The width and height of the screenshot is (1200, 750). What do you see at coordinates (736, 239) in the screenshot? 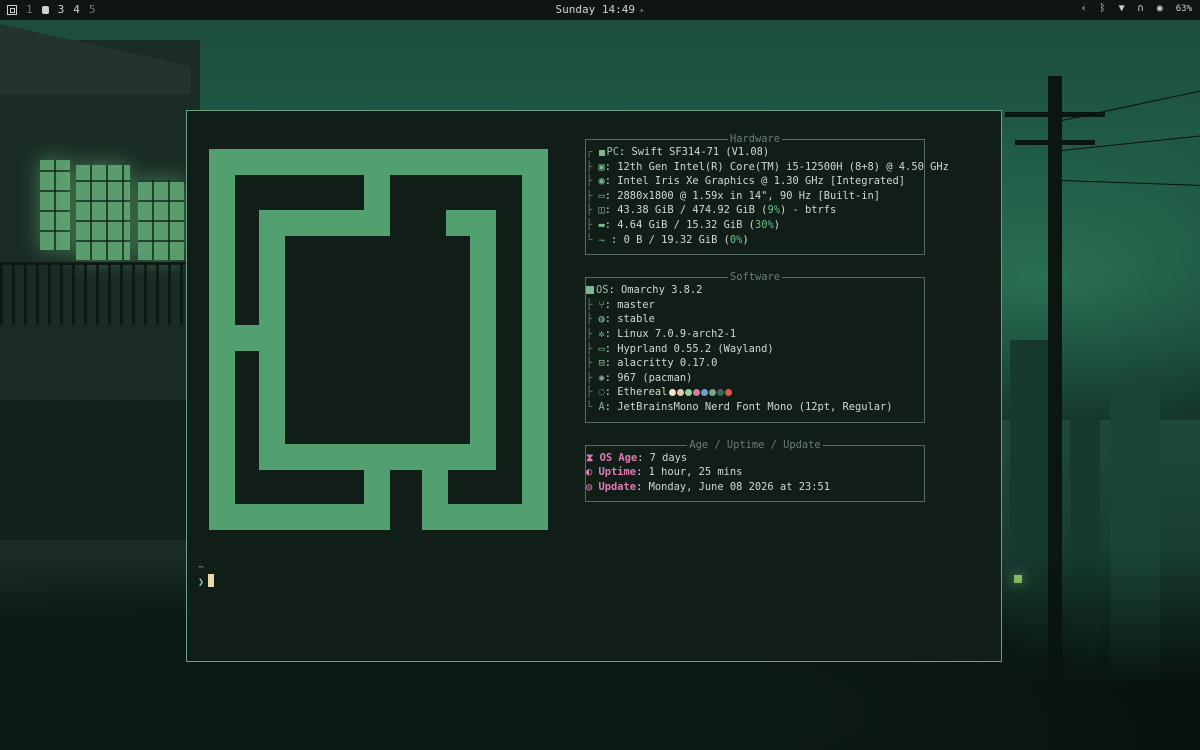
I see `swap-percent: 0%` at bounding box center [736, 239].